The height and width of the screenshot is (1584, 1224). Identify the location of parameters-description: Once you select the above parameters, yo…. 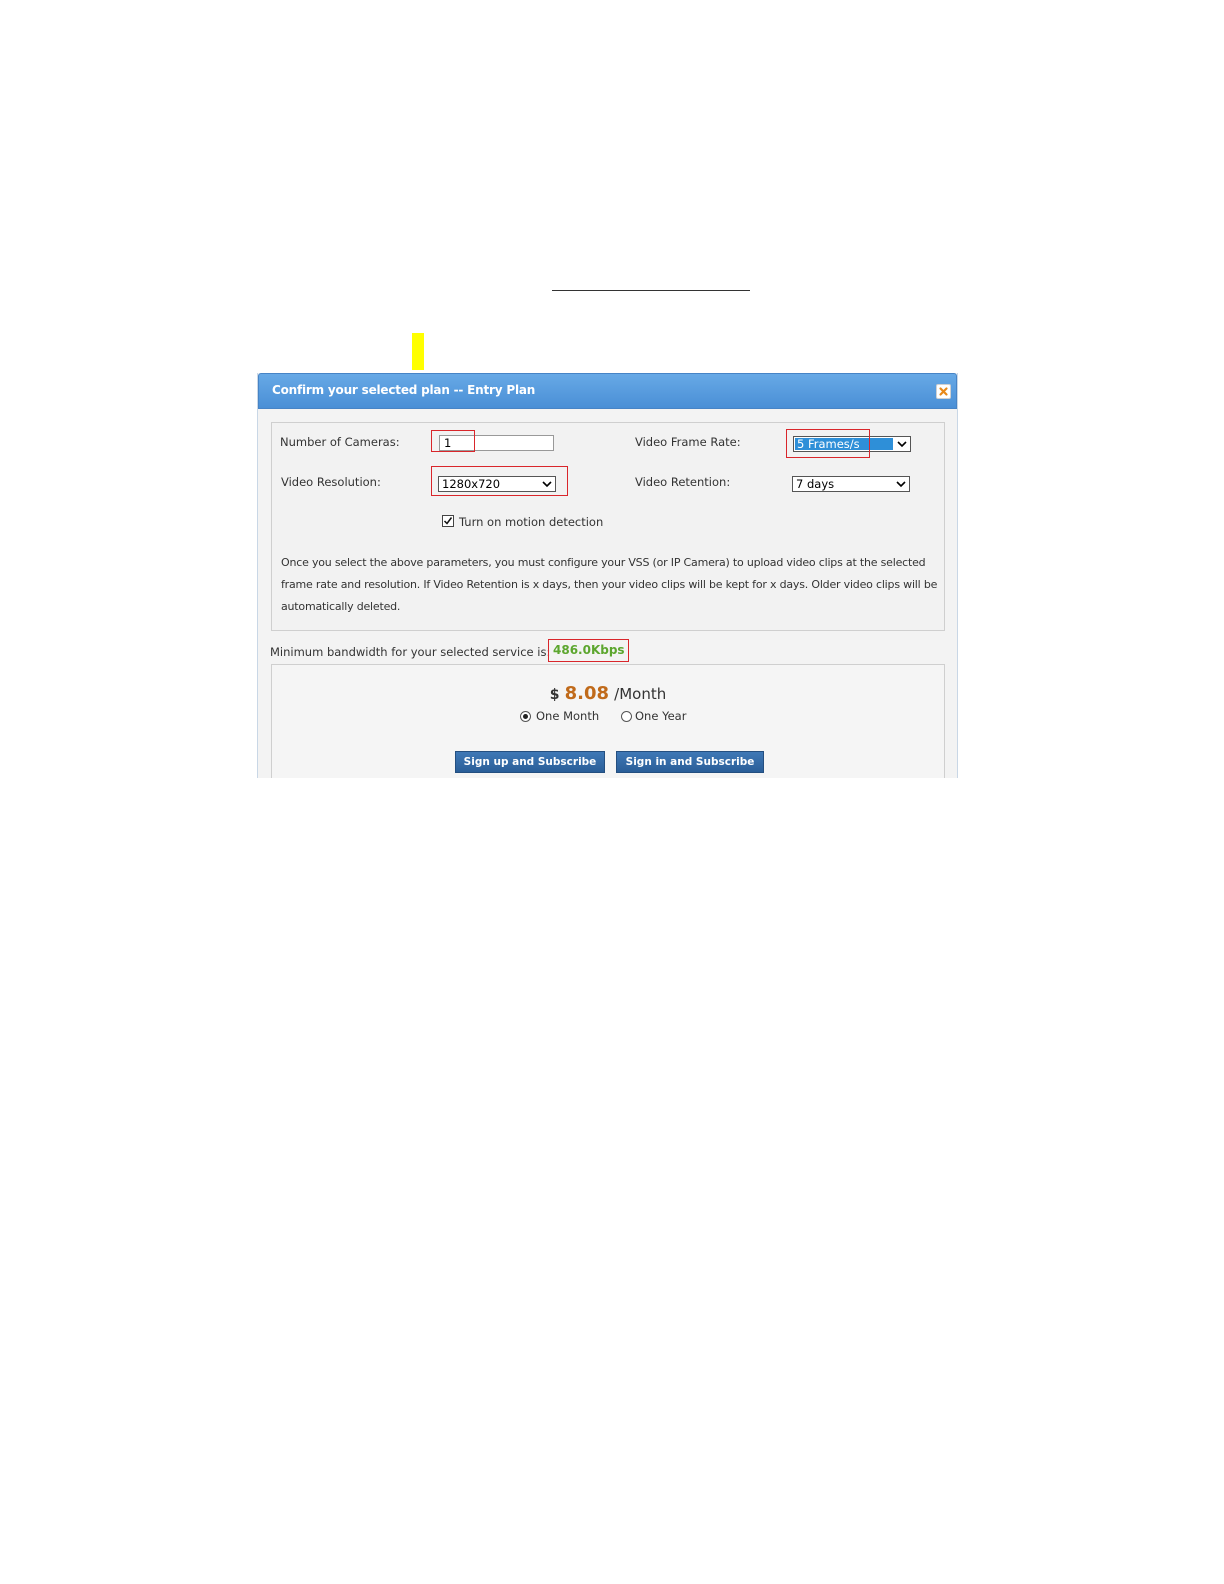
(609, 584).